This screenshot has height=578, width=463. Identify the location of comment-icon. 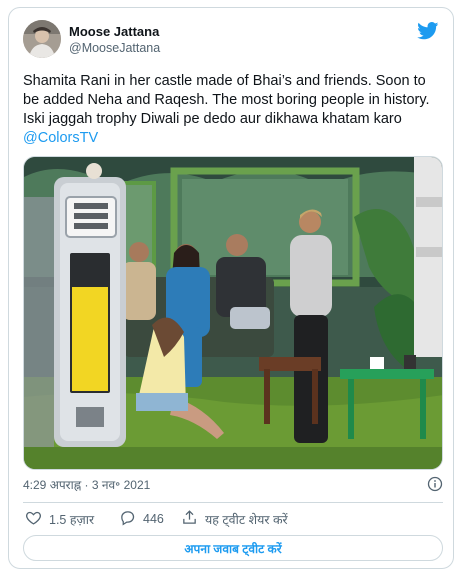
(127, 519).